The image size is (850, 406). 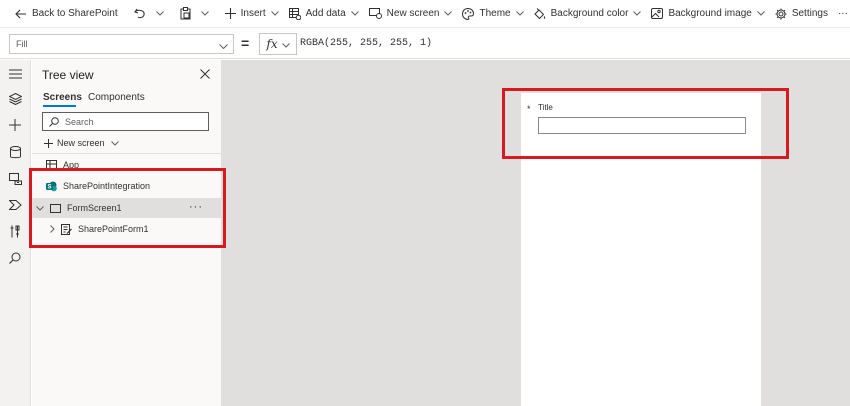 I want to click on database-icon, so click(x=15, y=152).